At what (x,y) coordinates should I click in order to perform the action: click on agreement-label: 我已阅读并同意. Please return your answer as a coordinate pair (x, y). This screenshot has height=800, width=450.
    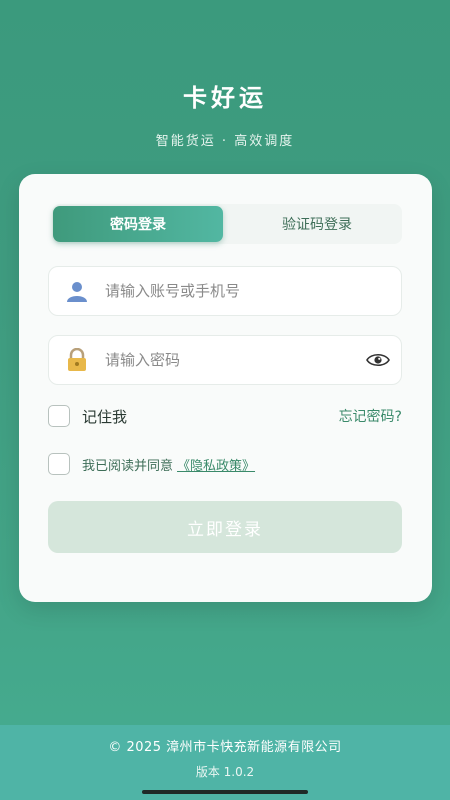
    Looking at the image, I should click on (128, 466).